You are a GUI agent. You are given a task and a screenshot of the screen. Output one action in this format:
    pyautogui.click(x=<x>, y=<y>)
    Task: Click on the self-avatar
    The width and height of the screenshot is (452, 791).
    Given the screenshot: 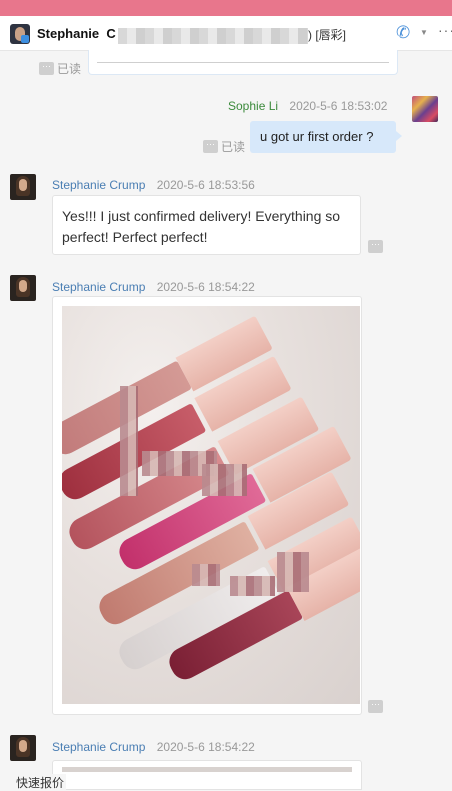 What is the action you would take?
    pyautogui.click(x=425, y=109)
    